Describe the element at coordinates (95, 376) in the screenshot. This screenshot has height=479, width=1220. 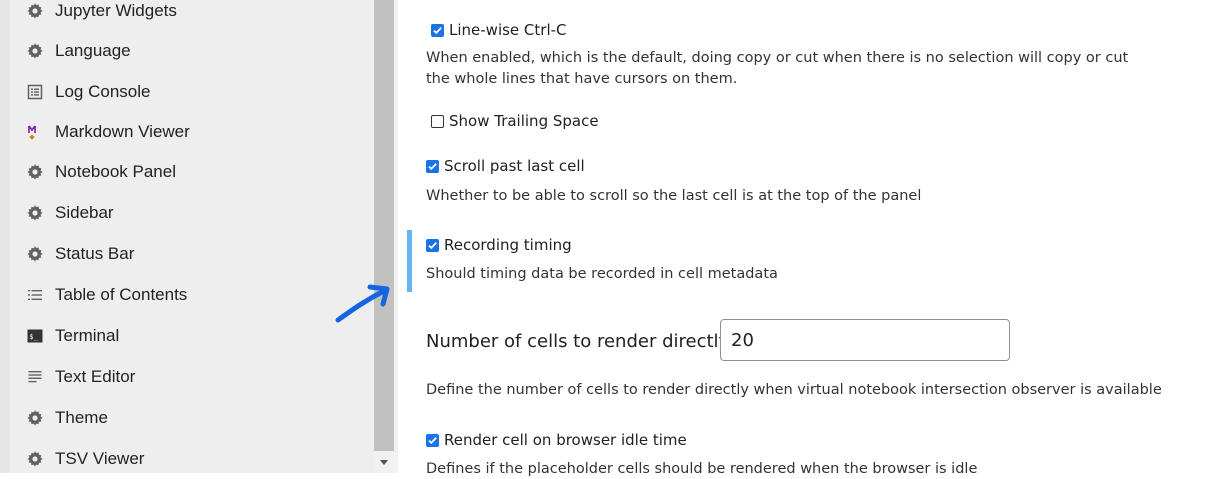
I see `sidebar-item-label: Text Editor` at that location.